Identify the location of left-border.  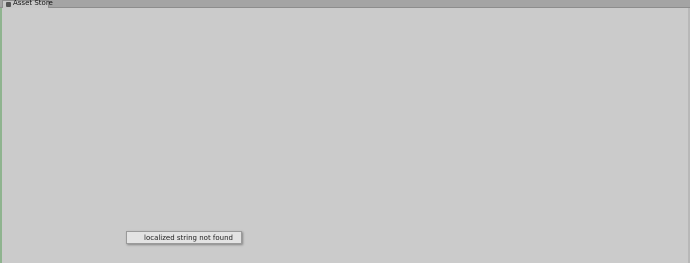
(1, 135).